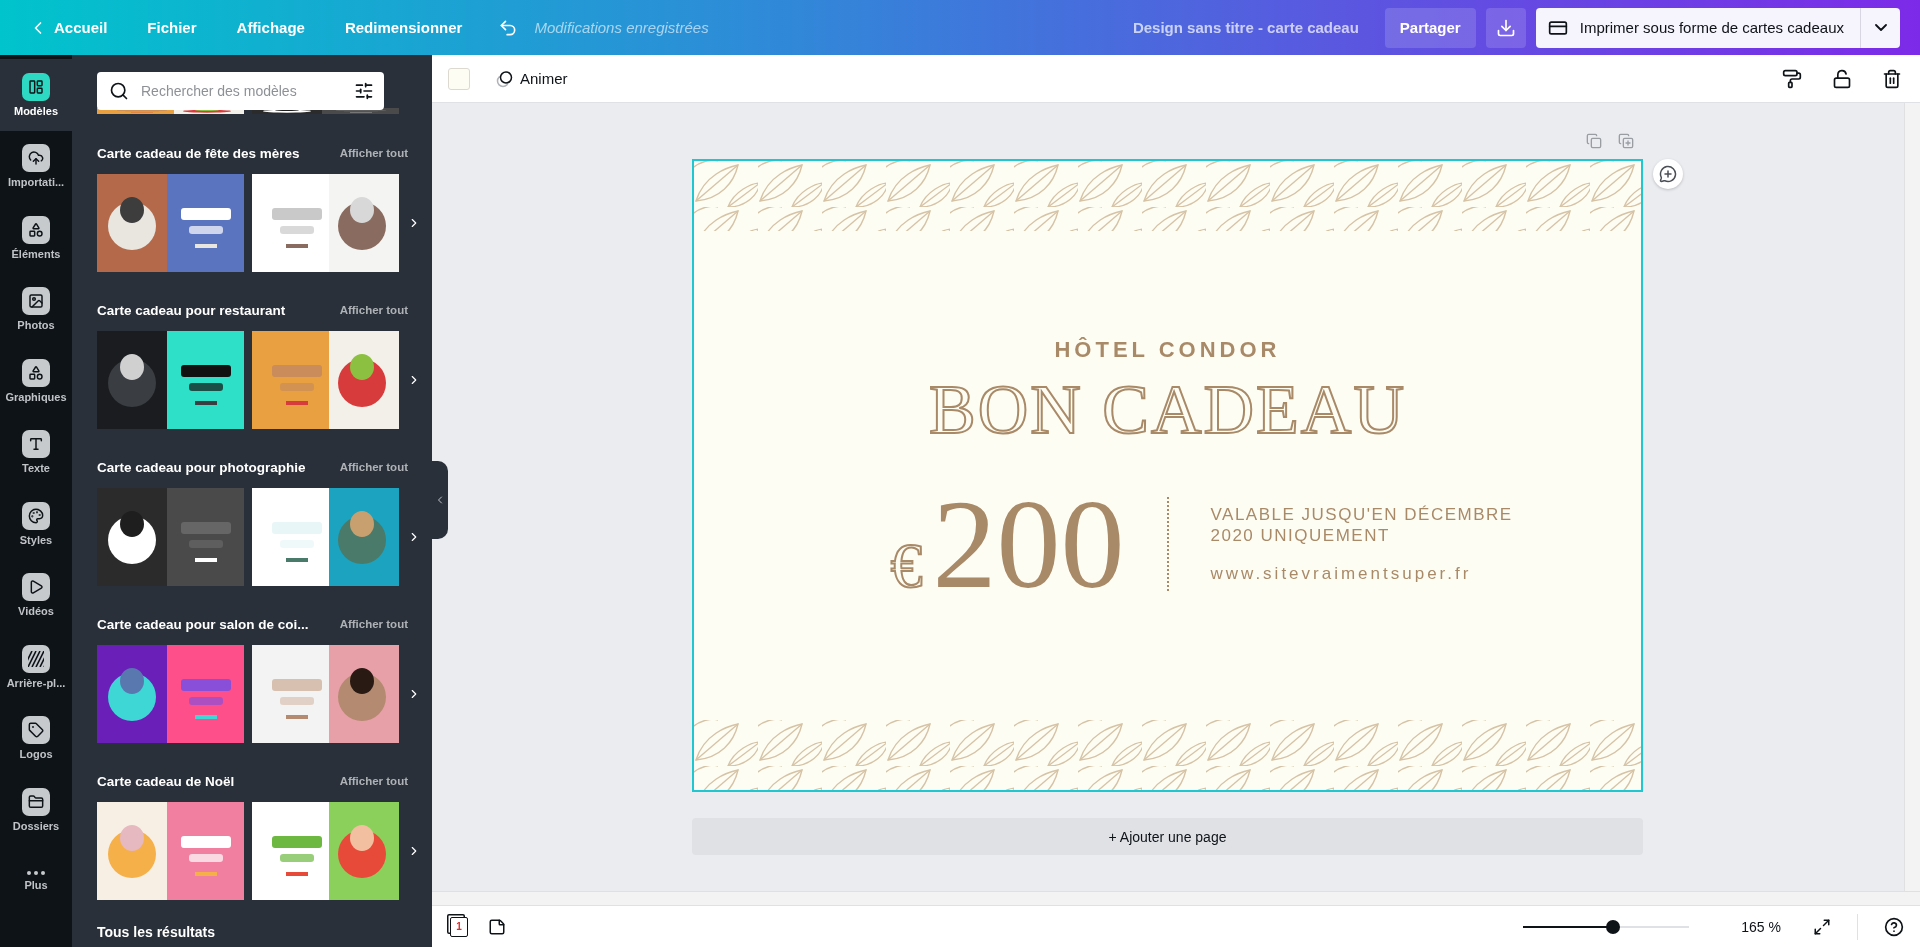 The width and height of the screenshot is (1920, 947). I want to click on section-title: Carte cadeau de fête des mères, so click(198, 153).